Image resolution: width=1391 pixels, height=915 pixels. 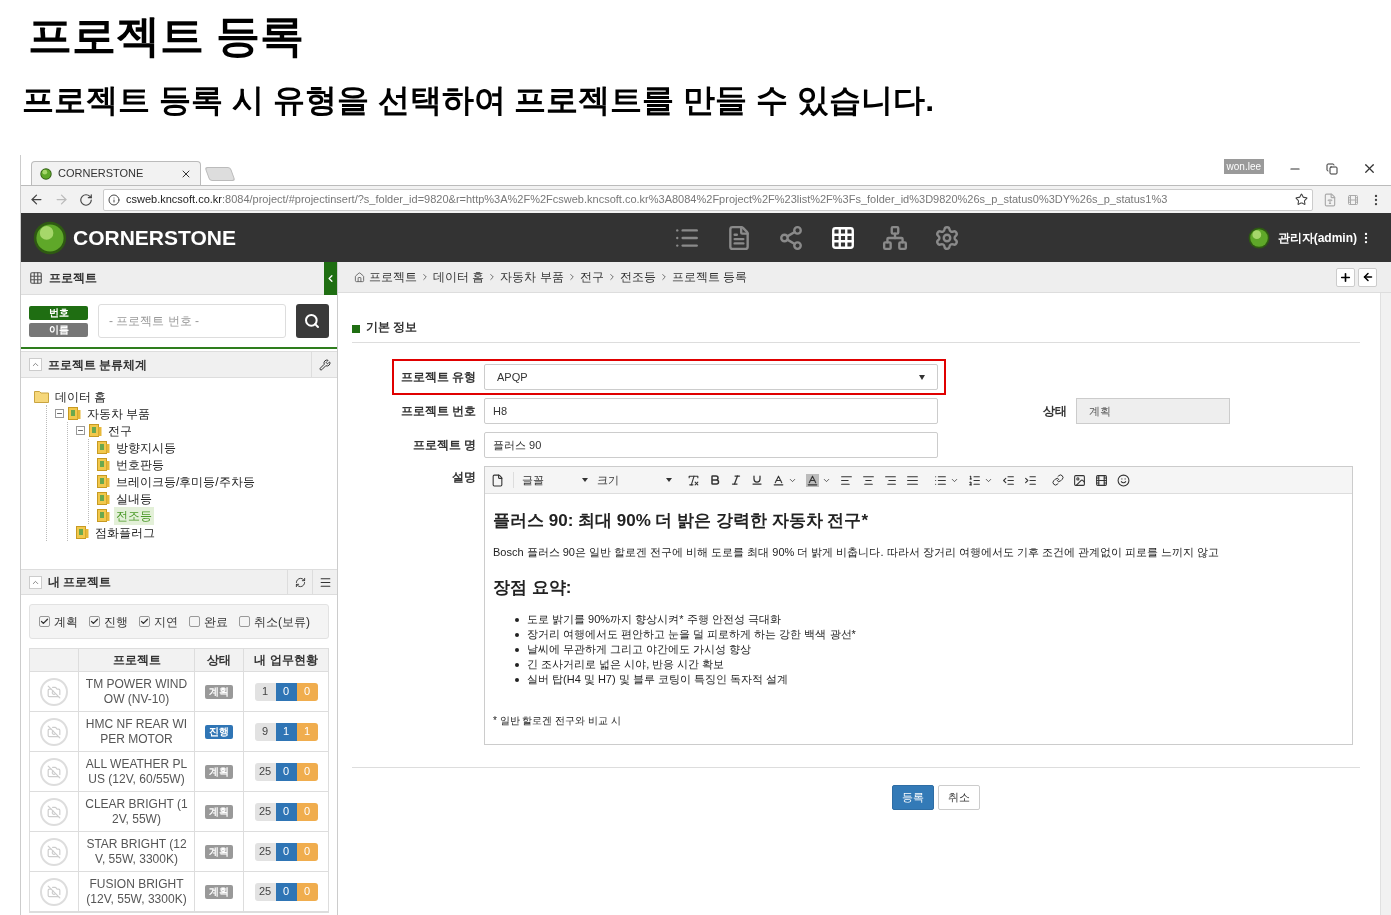 I want to click on share-icon, so click(x=790, y=237).